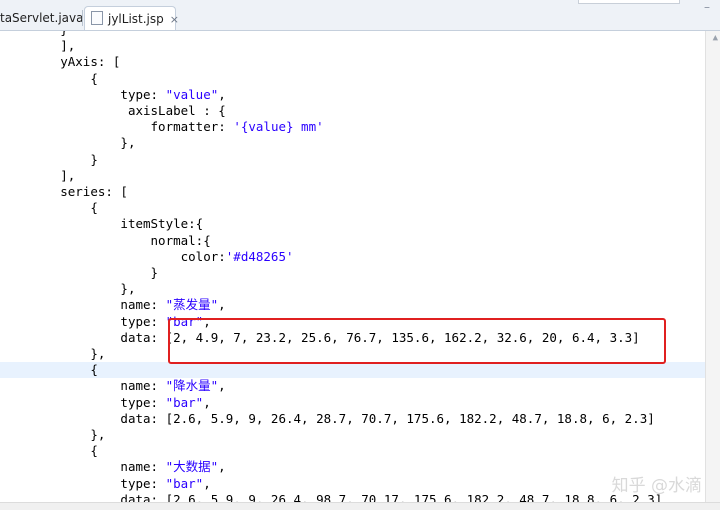  Describe the element at coordinates (353, 467) in the screenshot. I see `code-line: name: "大数据",` at that location.